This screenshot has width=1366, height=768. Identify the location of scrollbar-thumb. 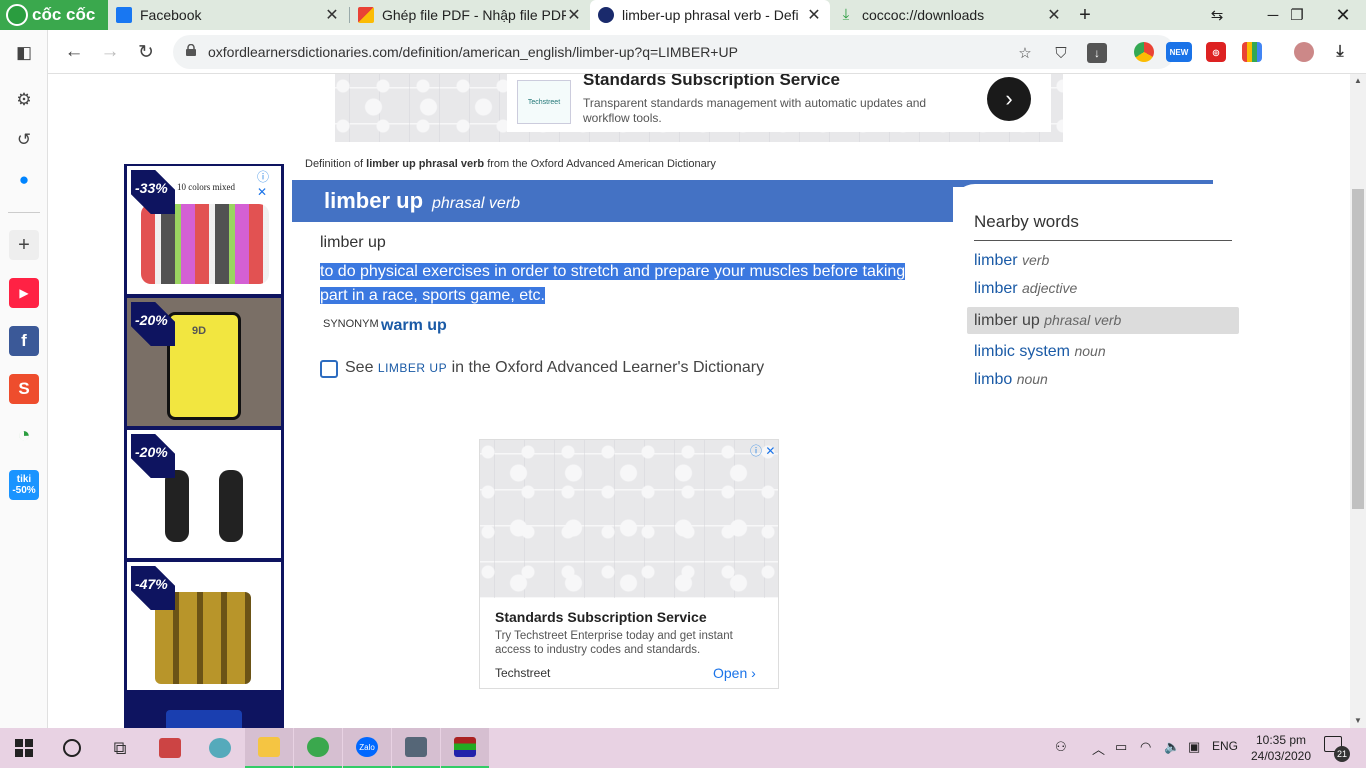
(1358, 349).